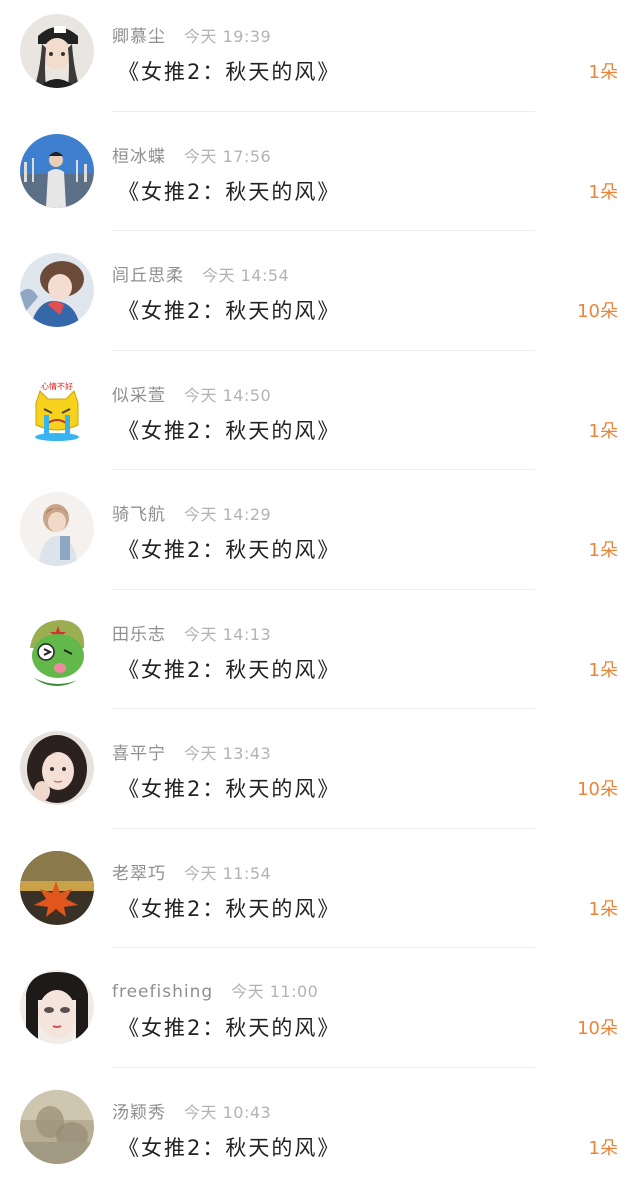  Describe the element at coordinates (245, 275) in the screenshot. I see `timestamp: 今天 14:54` at that location.